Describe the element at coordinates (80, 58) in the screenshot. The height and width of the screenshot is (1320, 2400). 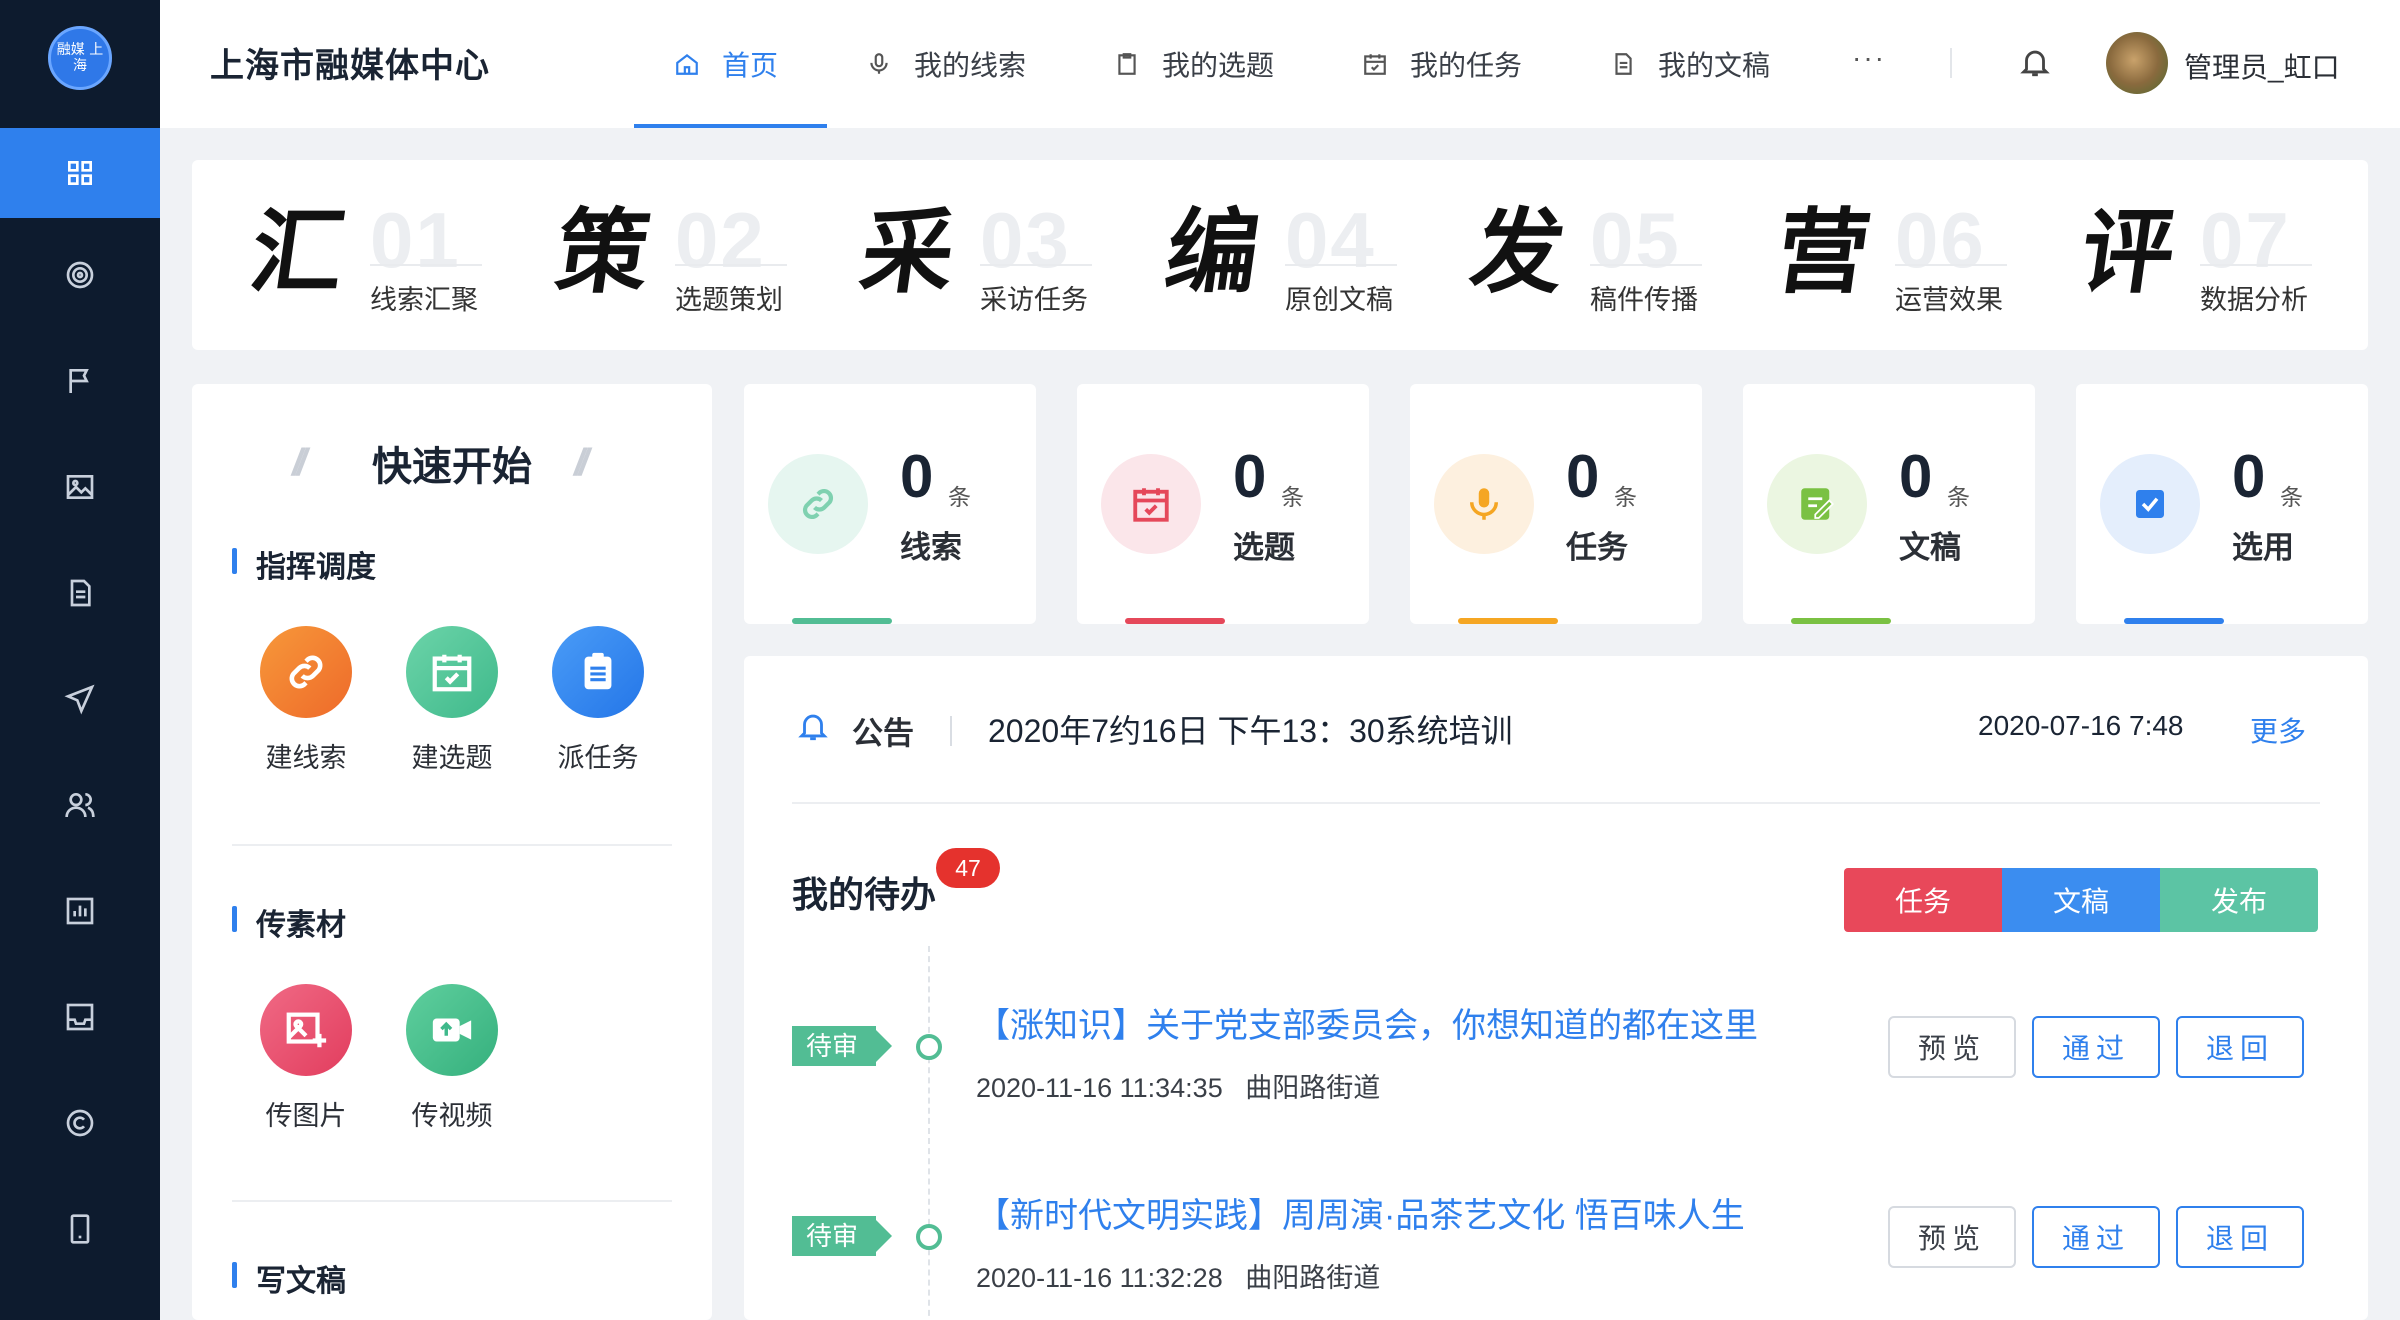
I see `logo: 融媒 上海` at that location.